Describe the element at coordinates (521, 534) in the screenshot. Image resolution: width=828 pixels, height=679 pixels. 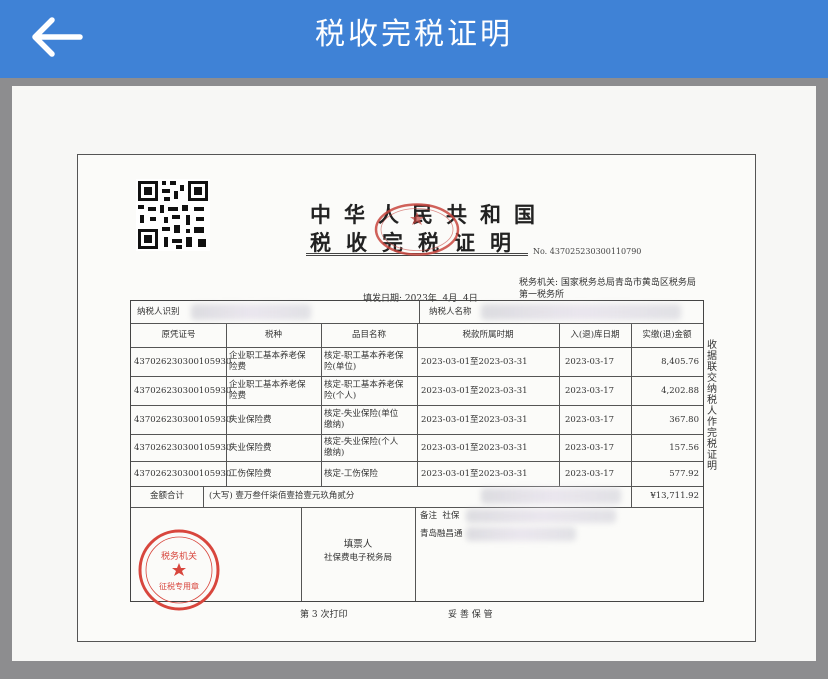
I see `redacted-remark-line2` at that location.